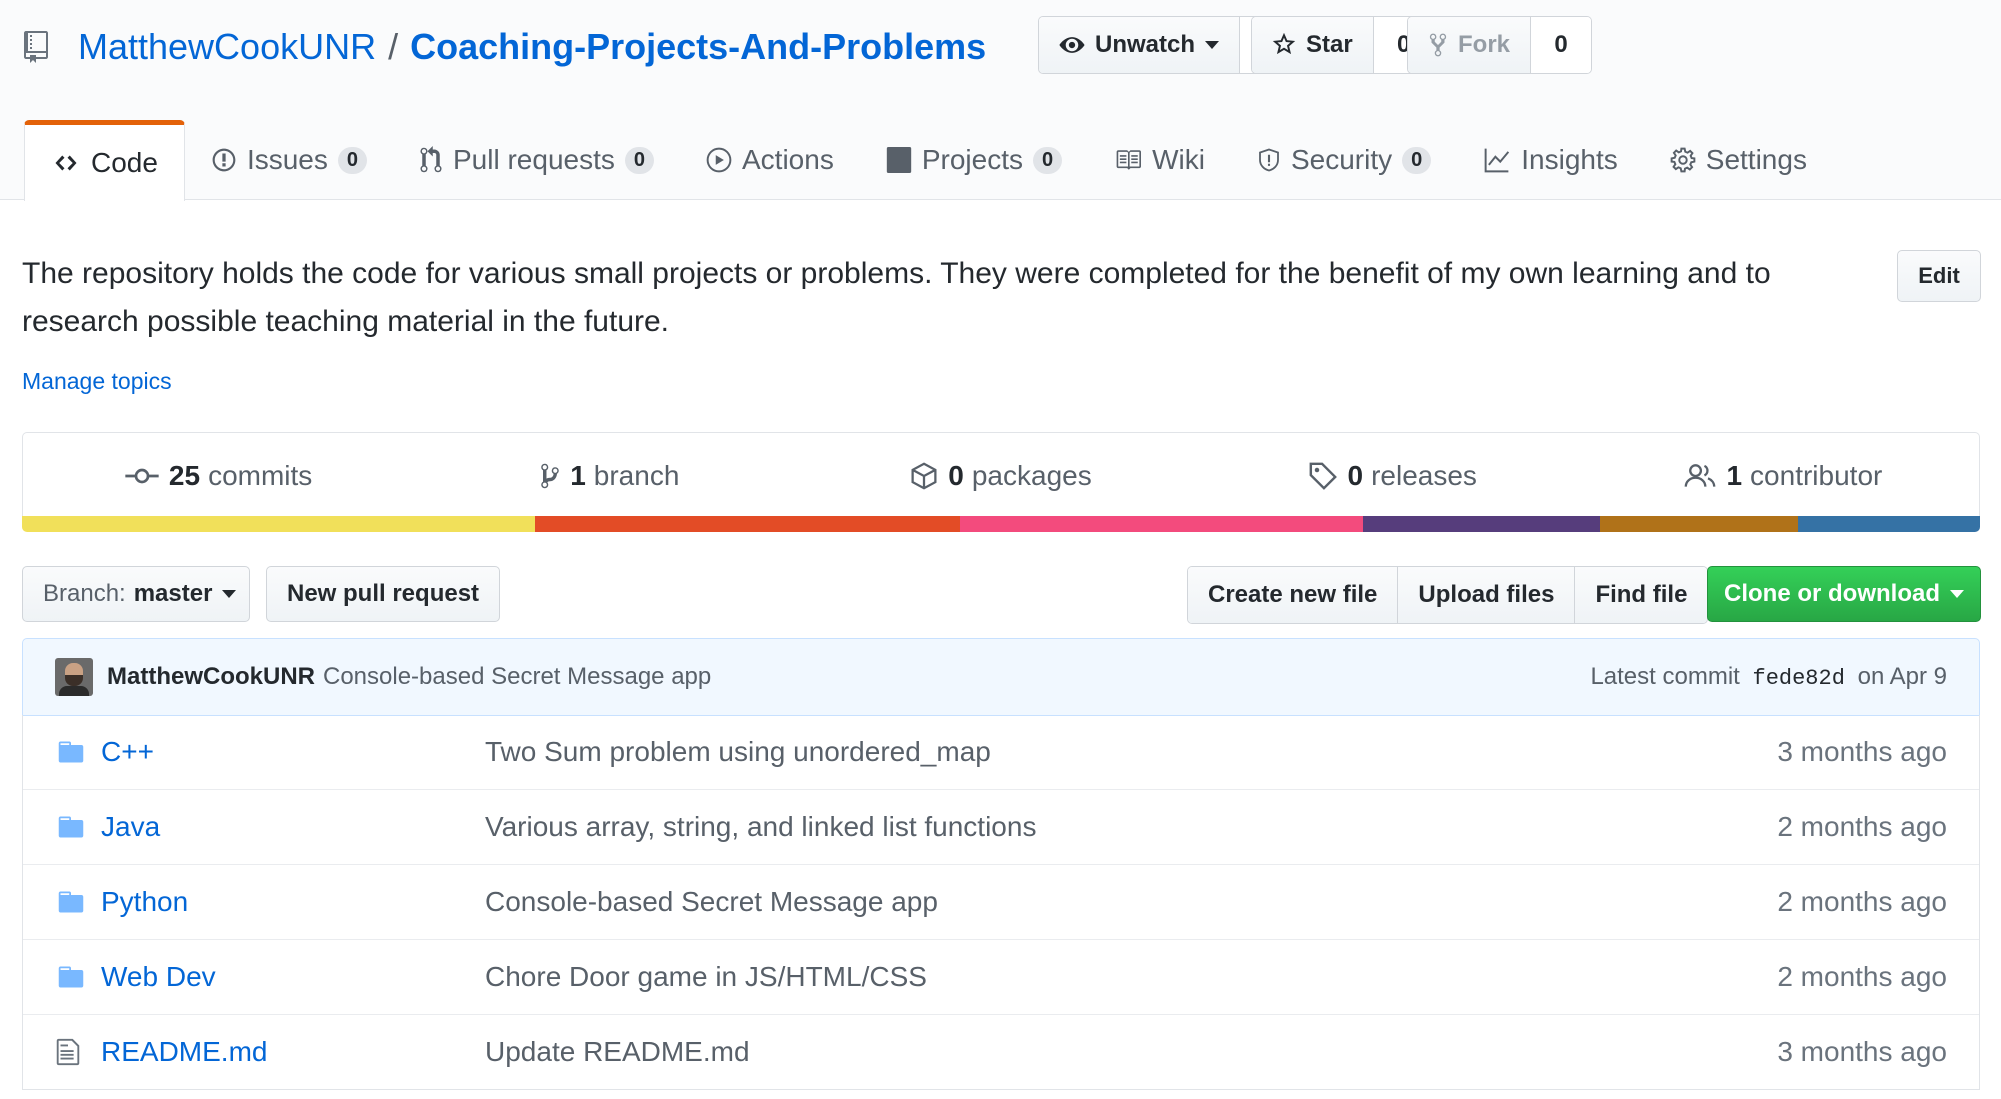 The width and height of the screenshot is (2001, 1099). Describe the element at coordinates (899, 160) in the screenshot. I see `project-icon` at that location.